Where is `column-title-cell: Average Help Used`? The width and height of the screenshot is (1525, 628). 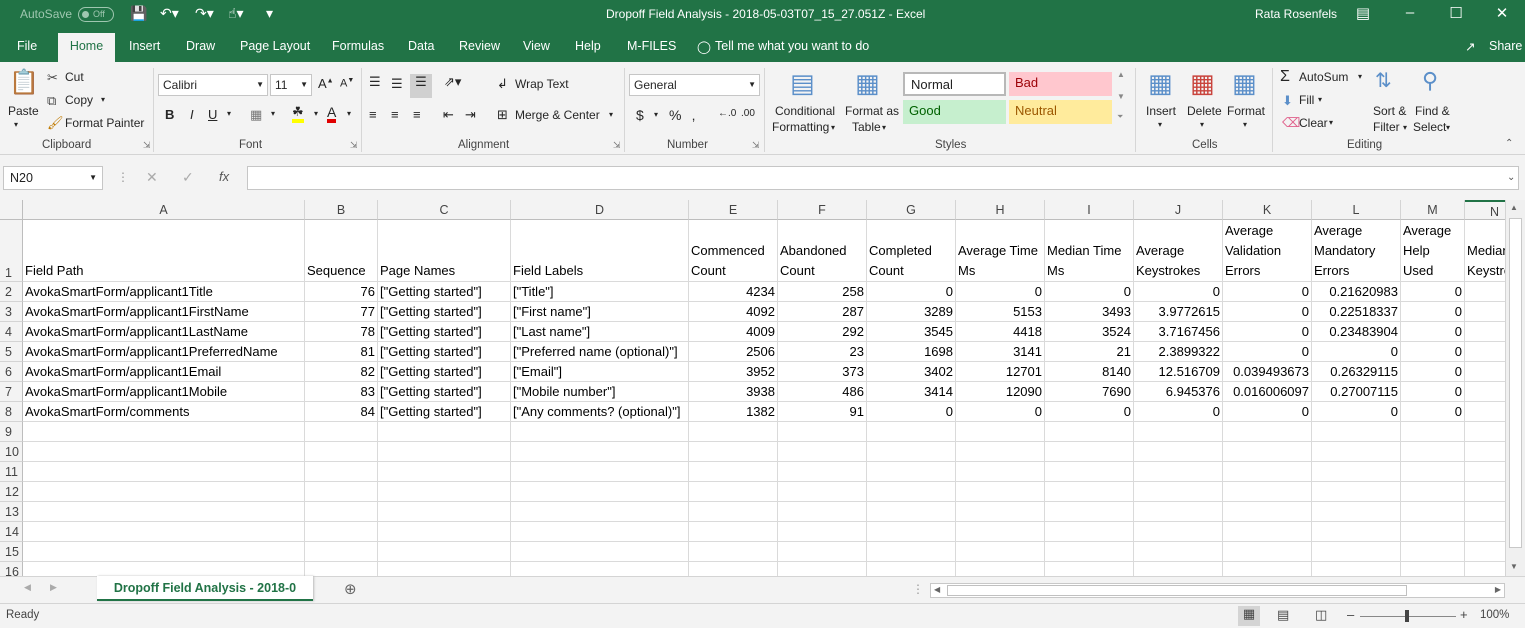 column-title-cell: Average Help Used is located at coordinates (1433, 251).